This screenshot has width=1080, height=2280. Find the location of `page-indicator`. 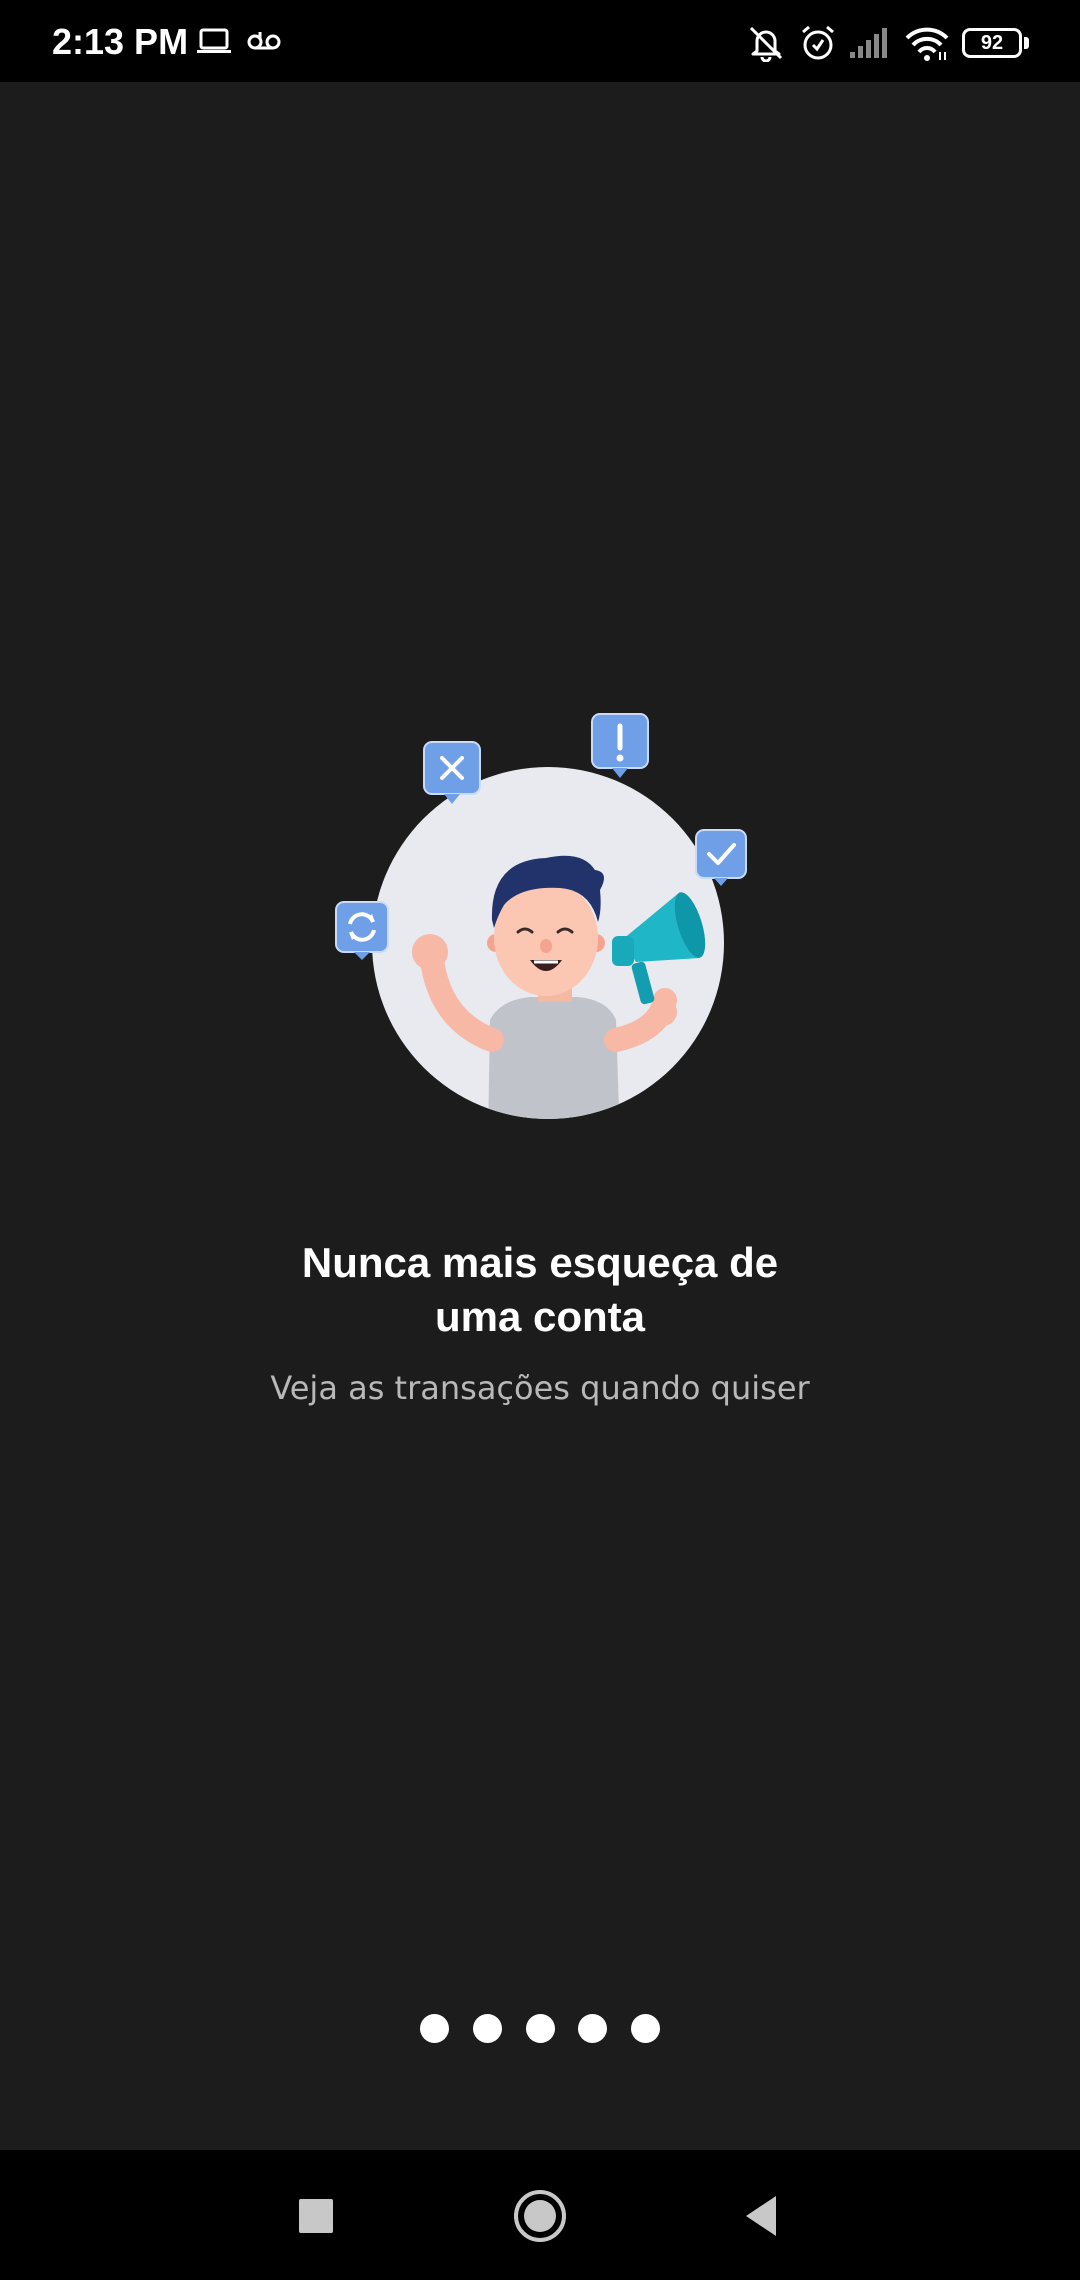

page-indicator is located at coordinates (540, 2029).